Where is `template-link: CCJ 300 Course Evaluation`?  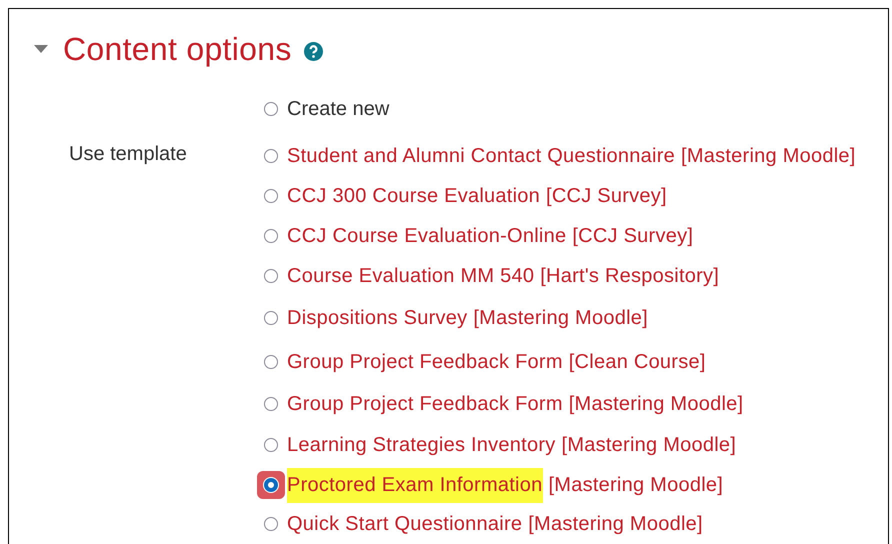
template-link: CCJ 300 Course Evaluation is located at coordinates (413, 196).